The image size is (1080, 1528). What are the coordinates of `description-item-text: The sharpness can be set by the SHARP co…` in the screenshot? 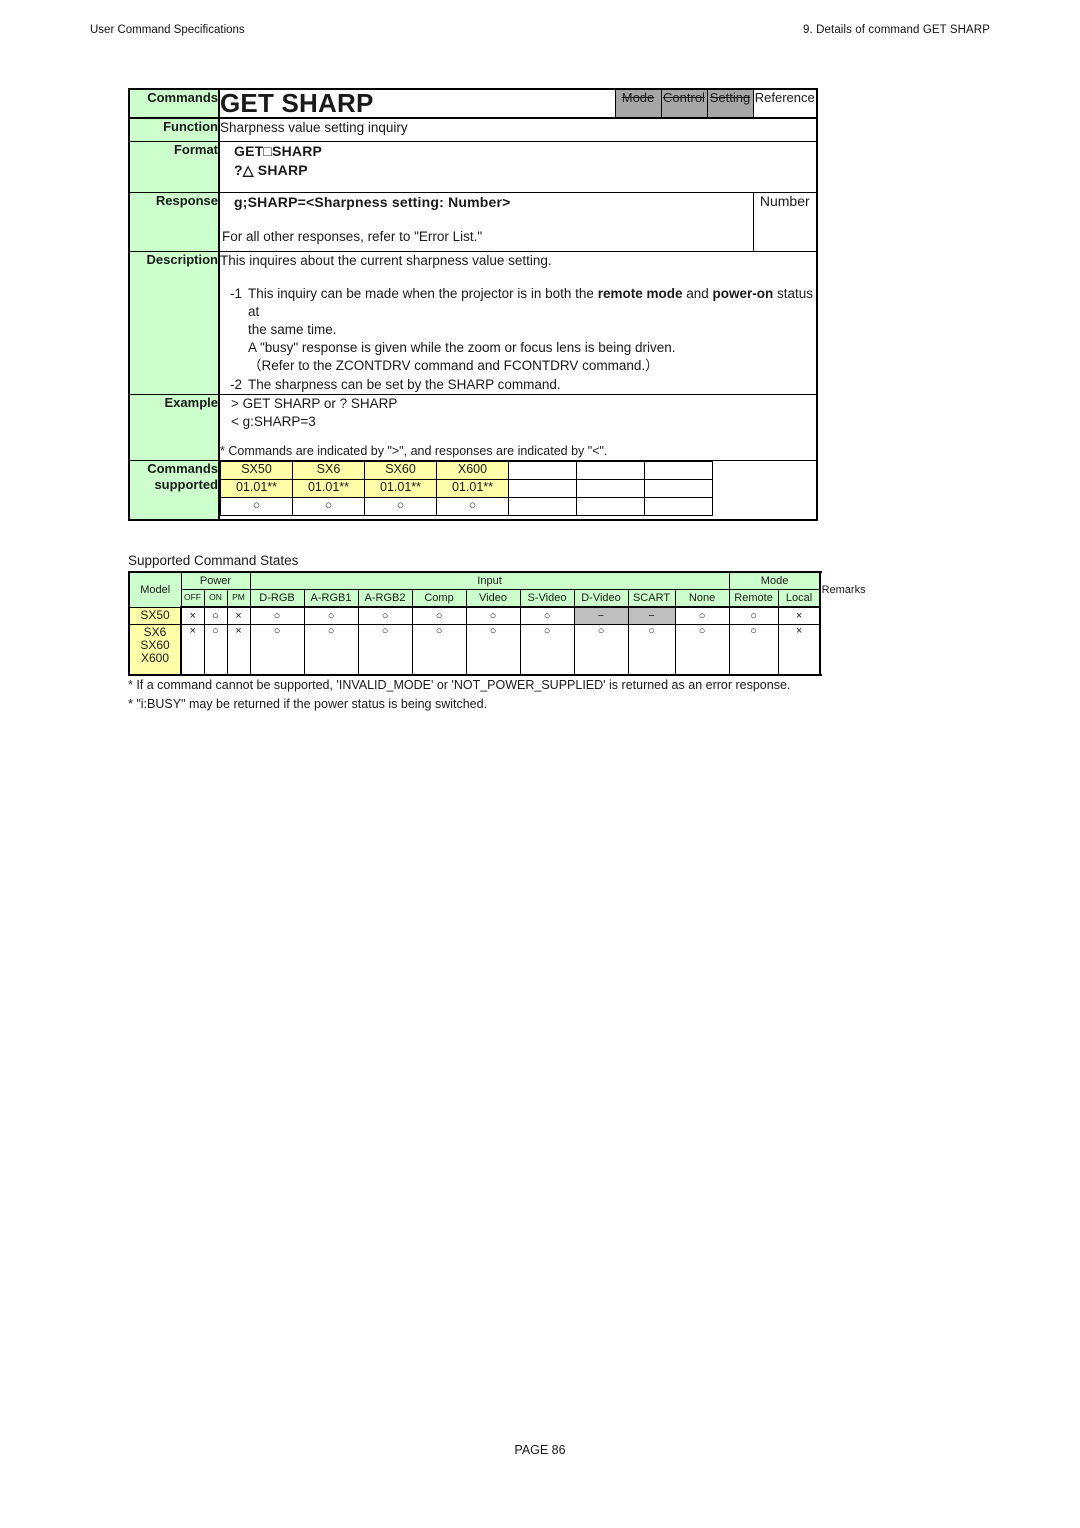 It's located at (404, 384).